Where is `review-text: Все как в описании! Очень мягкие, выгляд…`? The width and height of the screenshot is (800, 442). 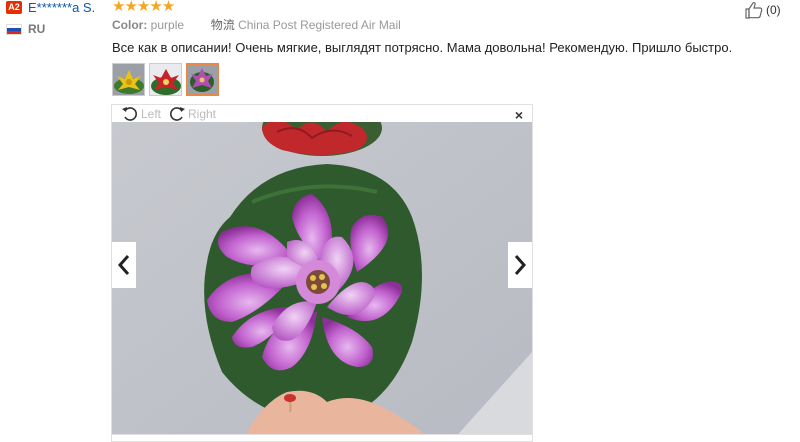
review-text: Все как в описании! Очень мягкие, выгляд… is located at coordinates (422, 47).